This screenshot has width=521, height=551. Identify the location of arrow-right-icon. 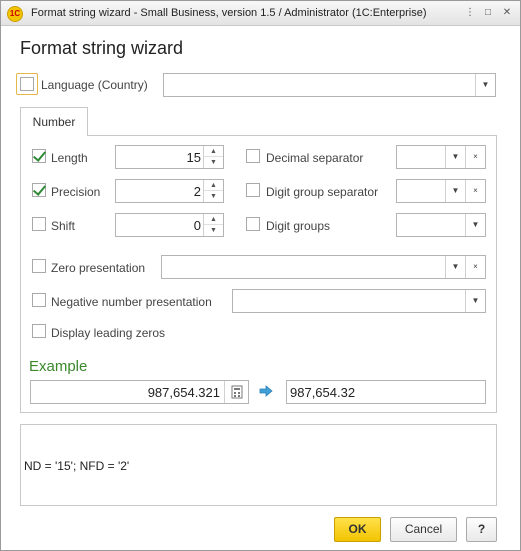
(266, 391).